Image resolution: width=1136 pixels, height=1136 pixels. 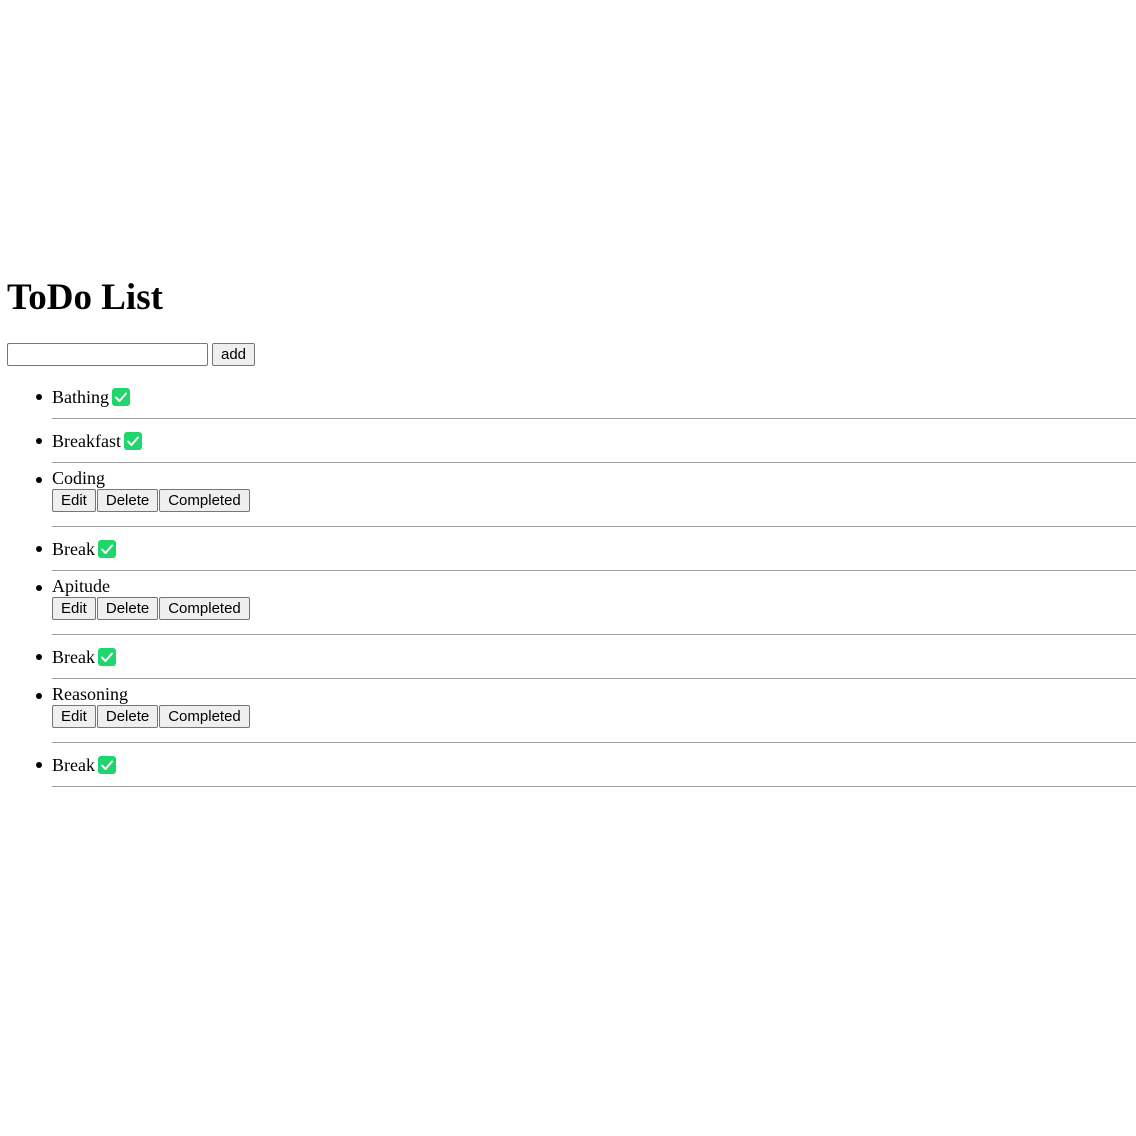 What do you see at coordinates (90, 694) in the screenshot?
I see `todo-text: Reasoning` at bounding box center [90, 694].